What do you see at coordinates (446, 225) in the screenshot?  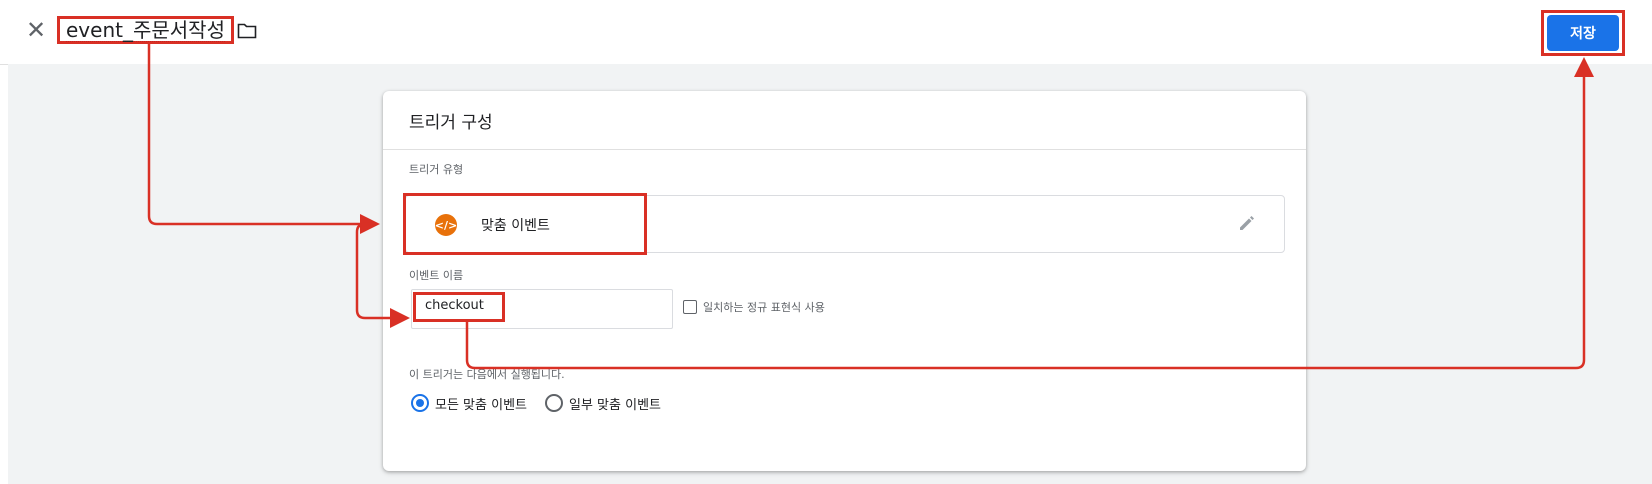 I see `custom-event-icon: </>` at bounding box center [446, 225].